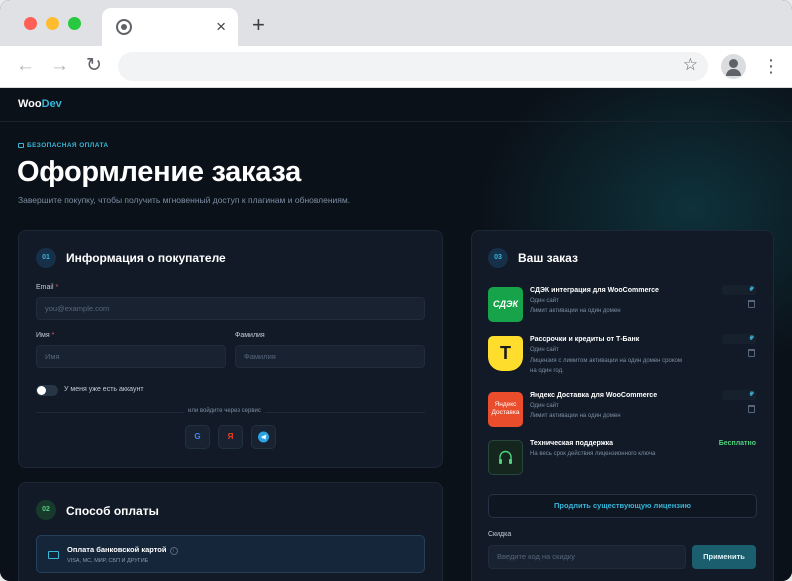 The width and height of the screenshot is (792, 581). What do you see at coordinates (224, 411) in the screenshot?
I see `or-service-label: или войдите через сервис` at bounding box center [224, 411].